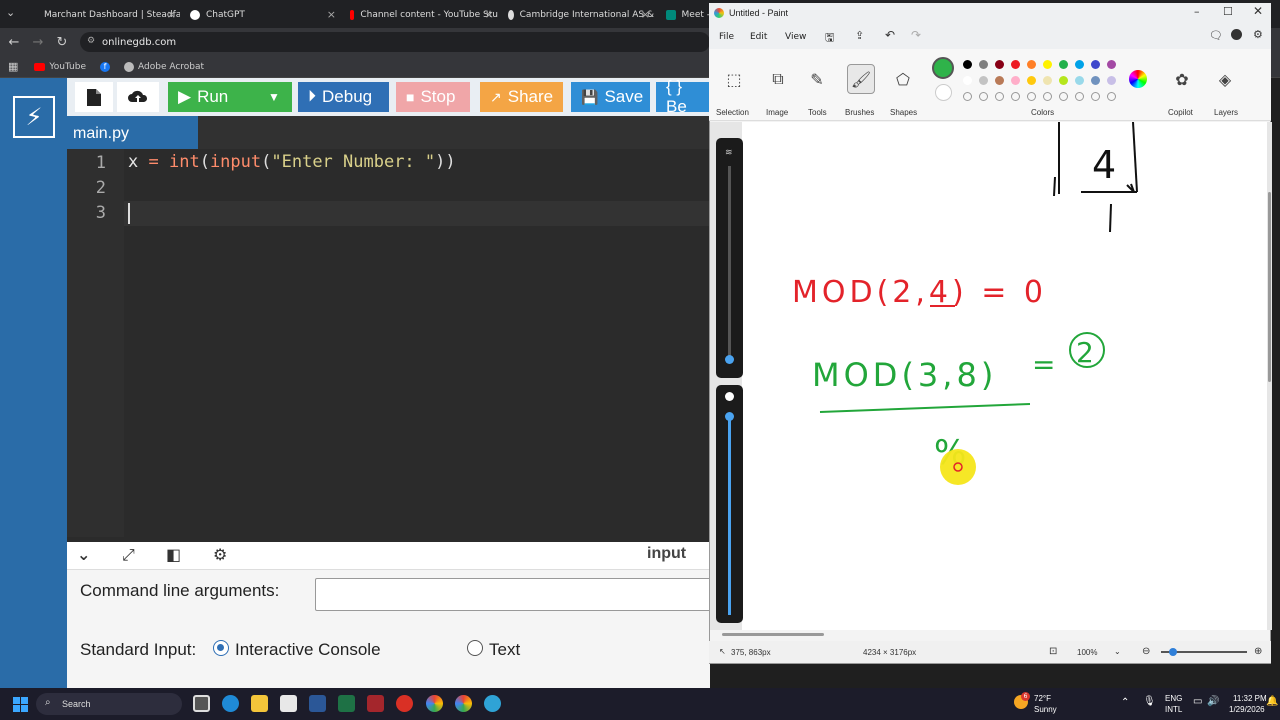 Image resolution: width=1280 pixels, height=720 pixels. What do you see at coordinates (683, 96) in the screenshot?
I see `beautify-button: { } Be` at bounding box center [683, 96].